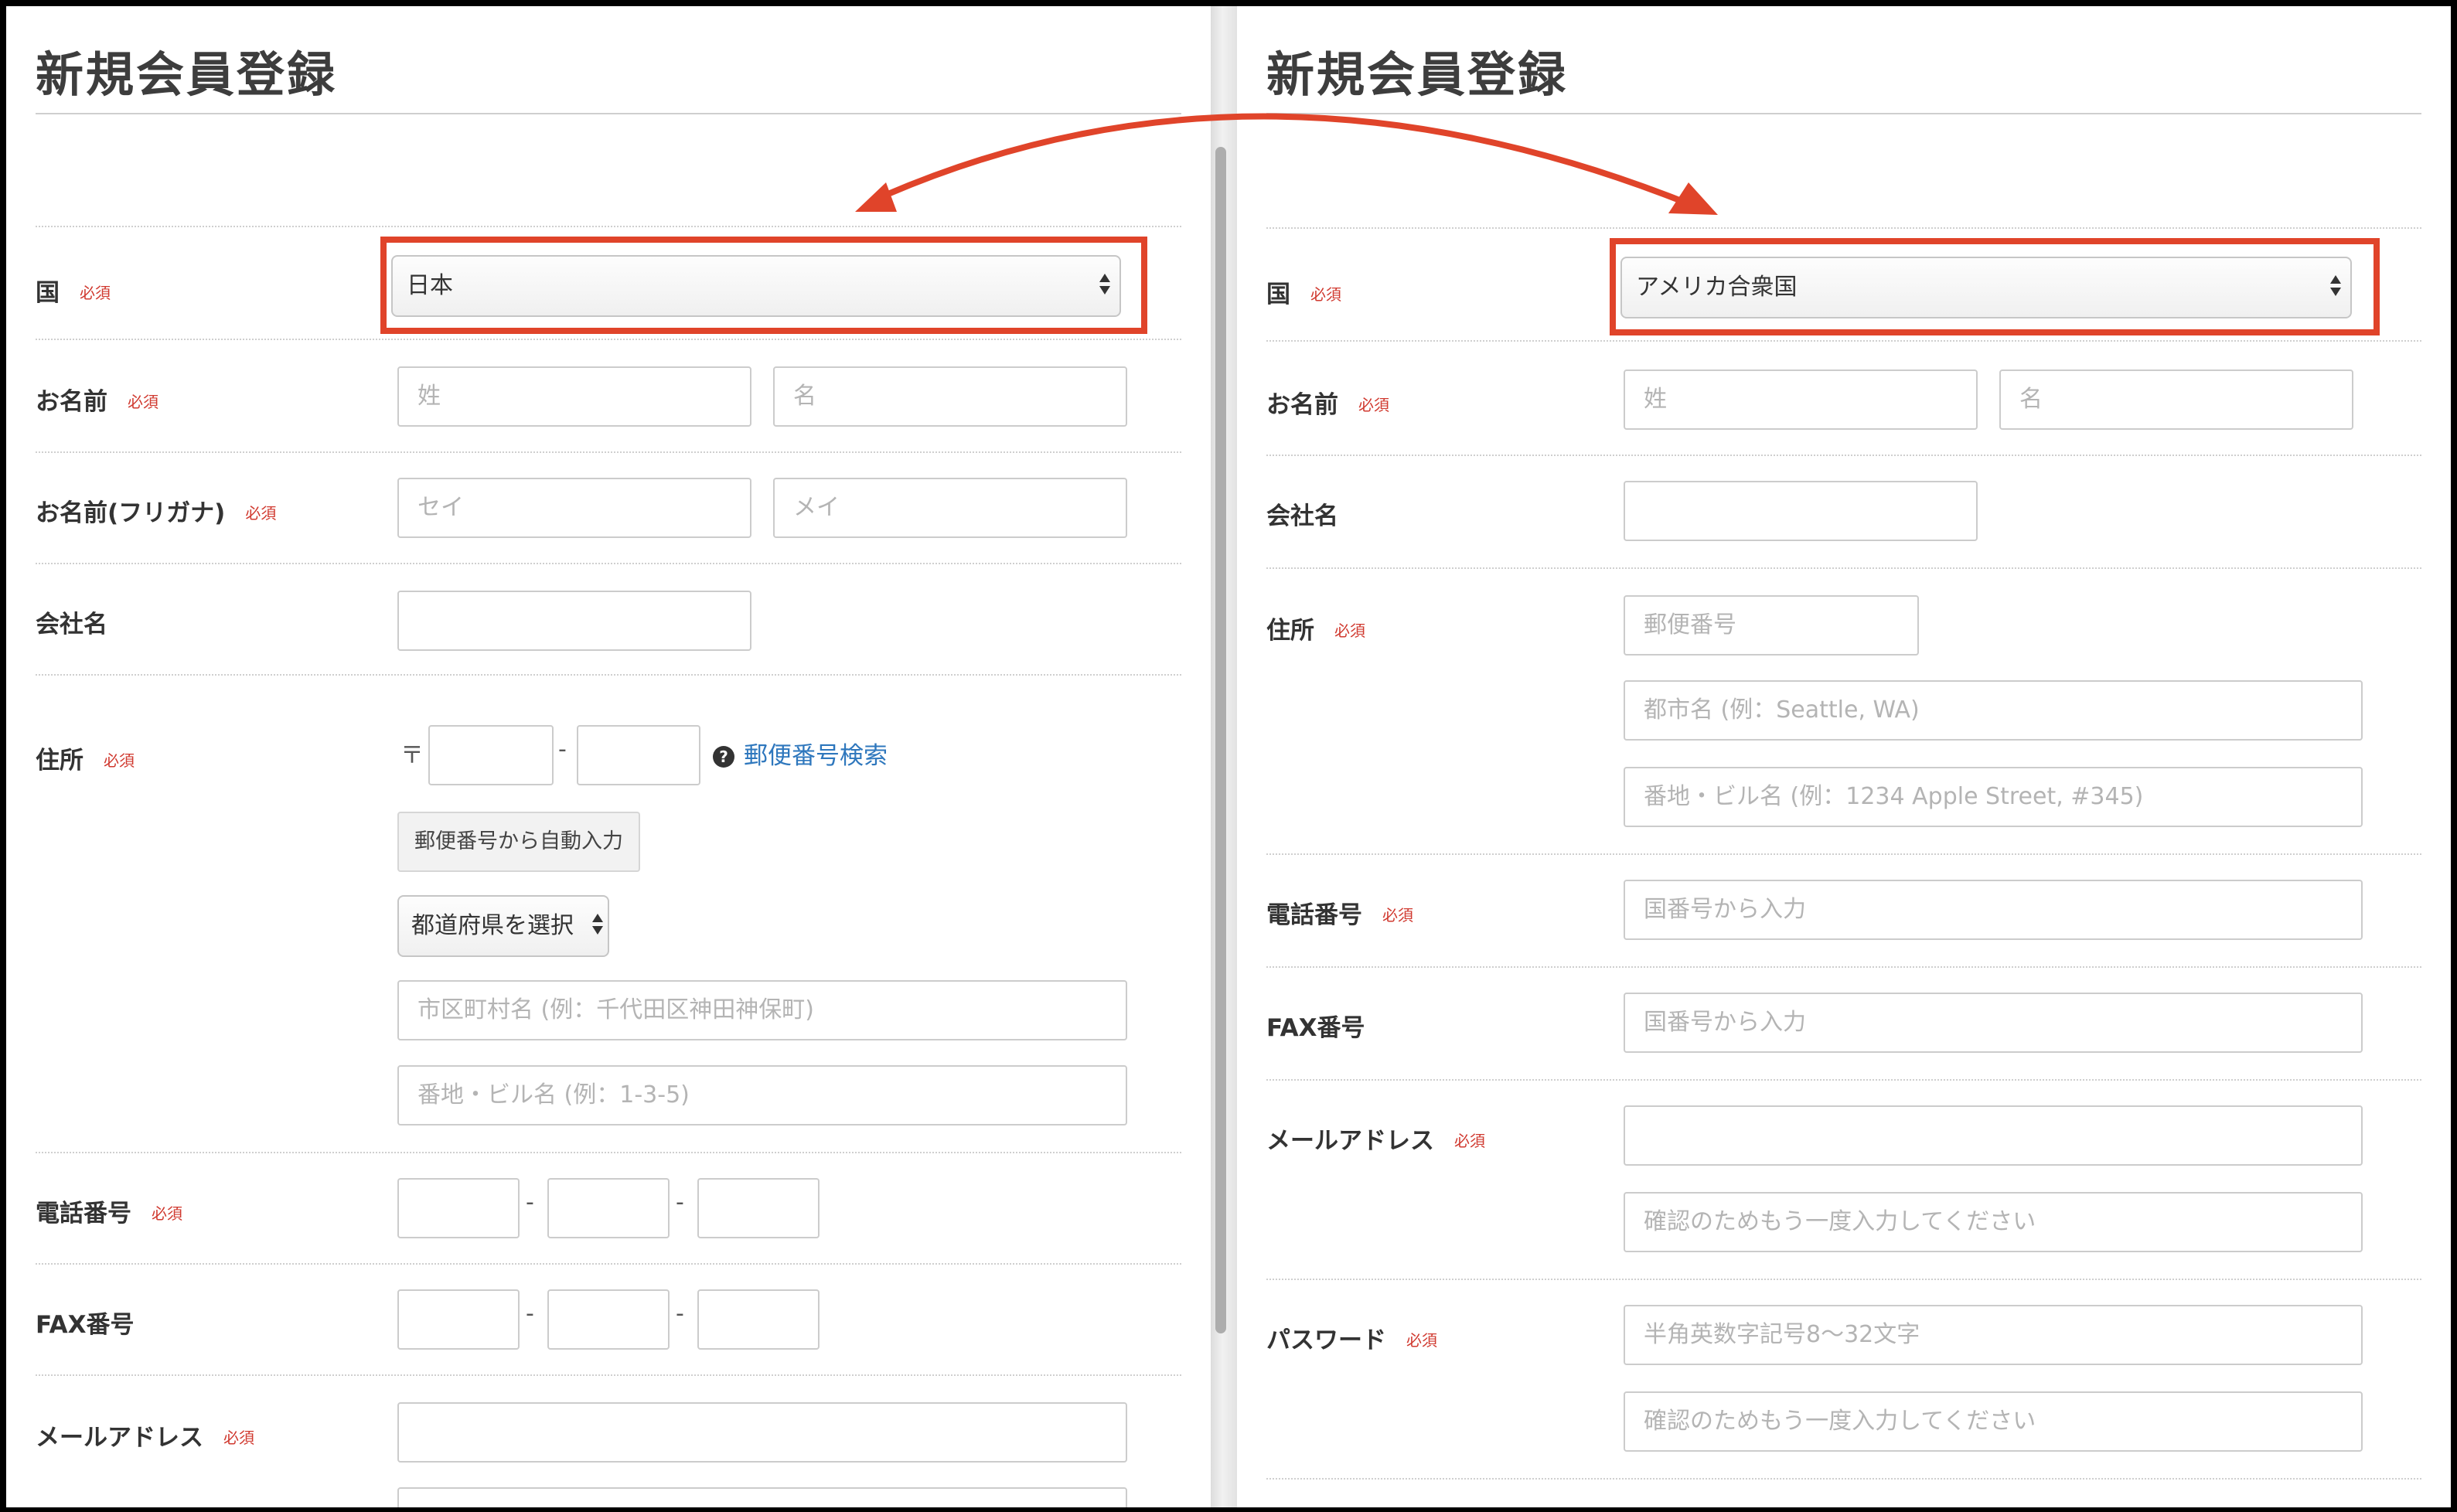 Image resolution: width=2457 pixels, height=1512 pixels. Describe the element at coordinates (608, 1319) in the screenshot. I see `fax-part2-input` at that location.